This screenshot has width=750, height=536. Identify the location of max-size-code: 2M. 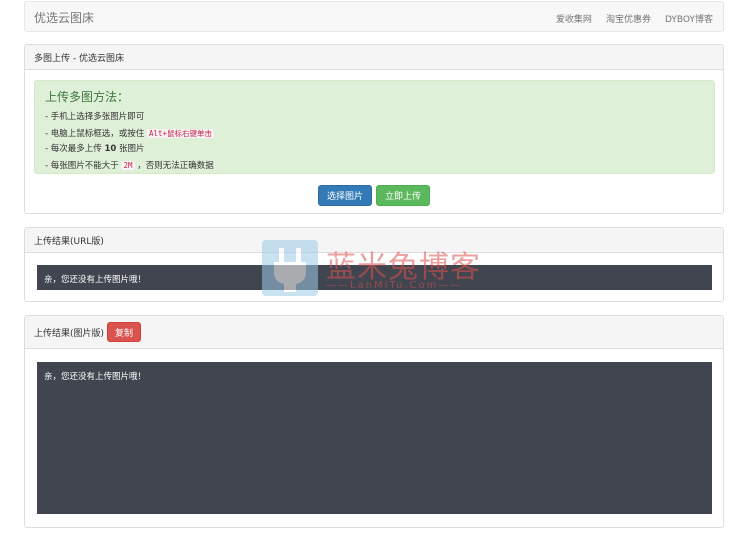
(128, 165).